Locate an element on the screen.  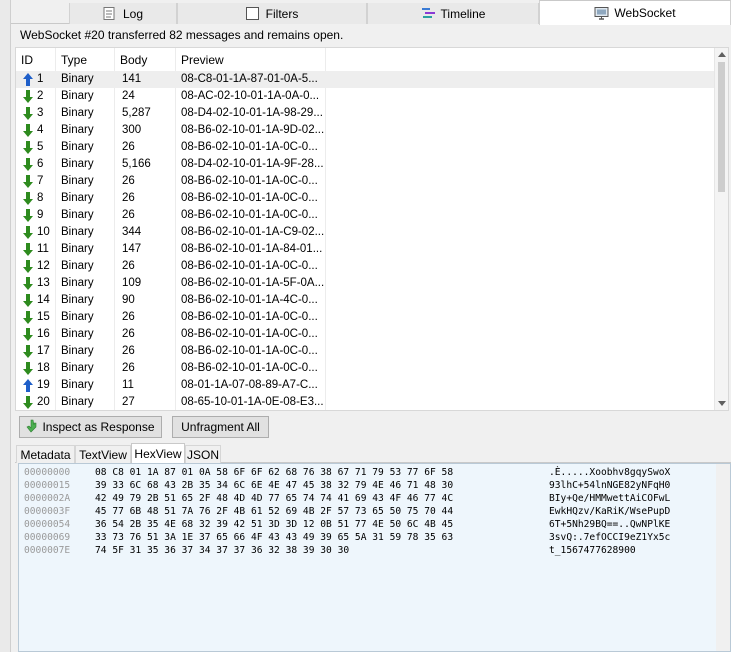
tab-json: JSON is located at coordinates (203, 454).